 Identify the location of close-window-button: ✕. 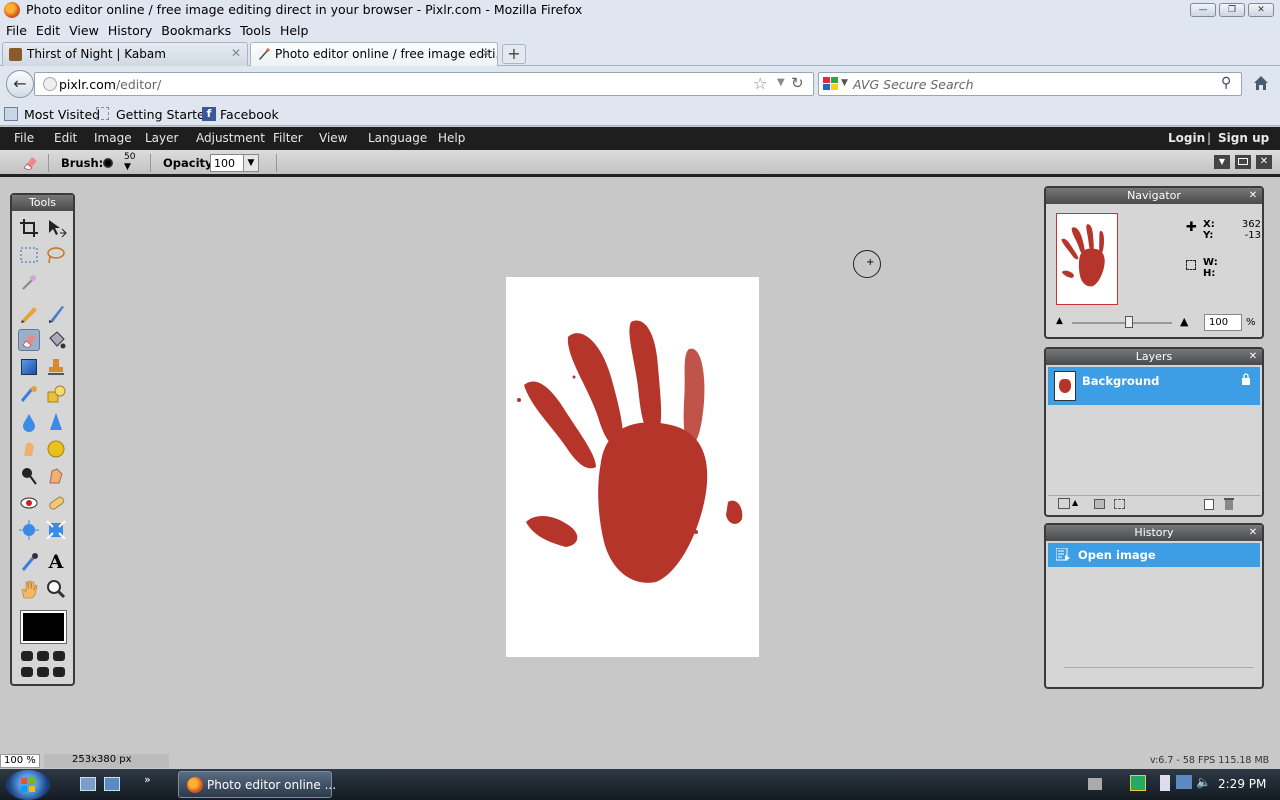
(1261, 10).